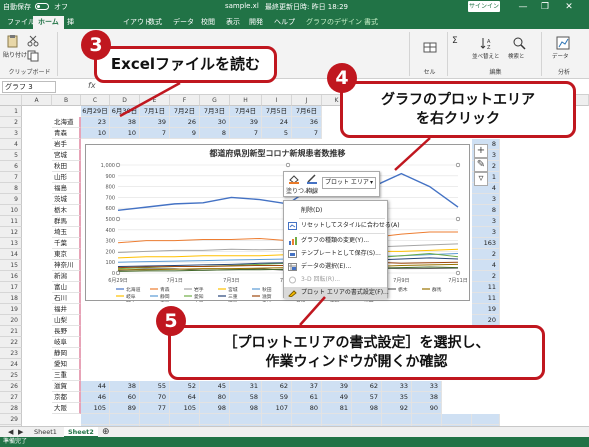  Describe the element at coordinates (95, 111) in the screenshot. I see `date-header-cell: 6月29日` at that location.